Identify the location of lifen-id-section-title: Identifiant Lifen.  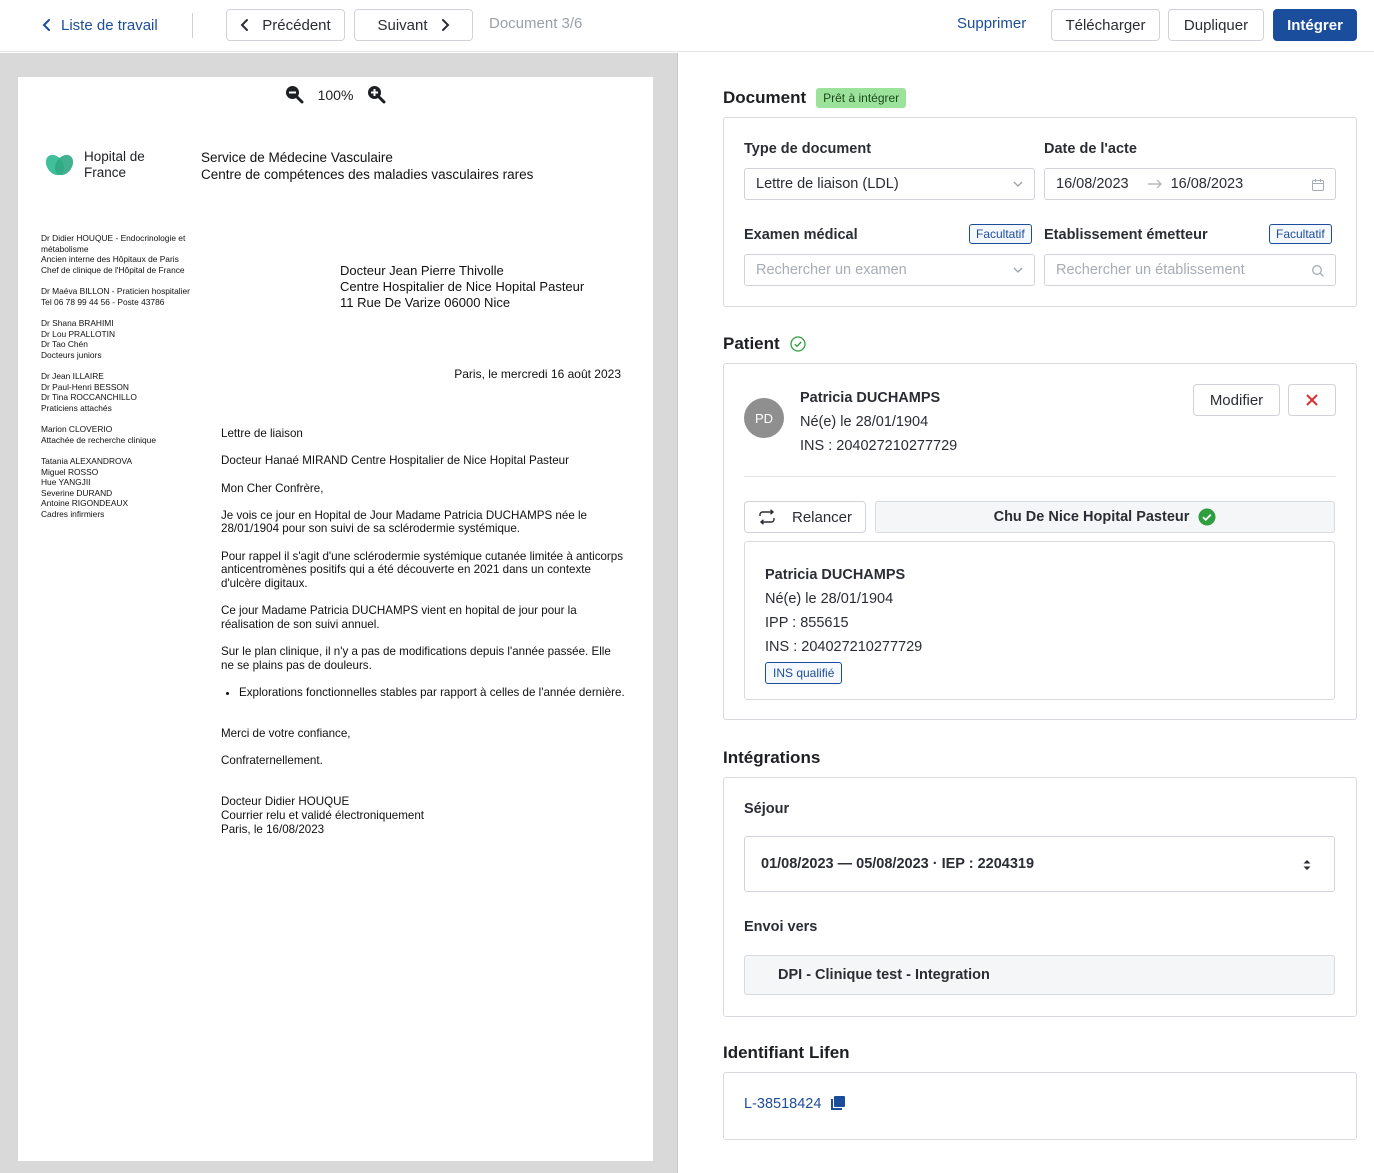
(786, 1053).